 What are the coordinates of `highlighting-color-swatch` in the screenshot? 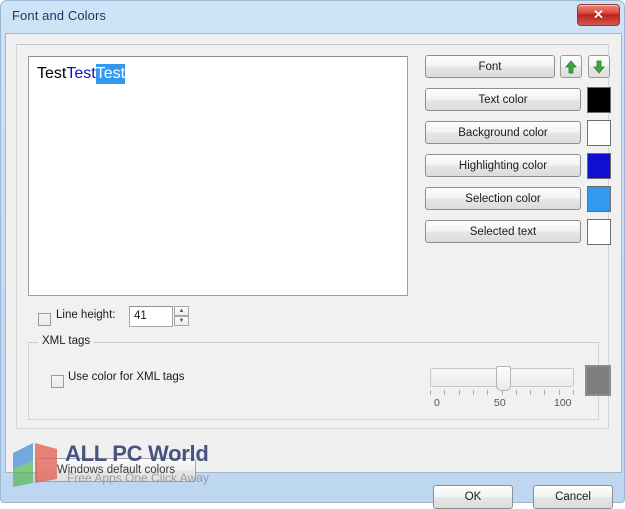 It's located at (599, 166).